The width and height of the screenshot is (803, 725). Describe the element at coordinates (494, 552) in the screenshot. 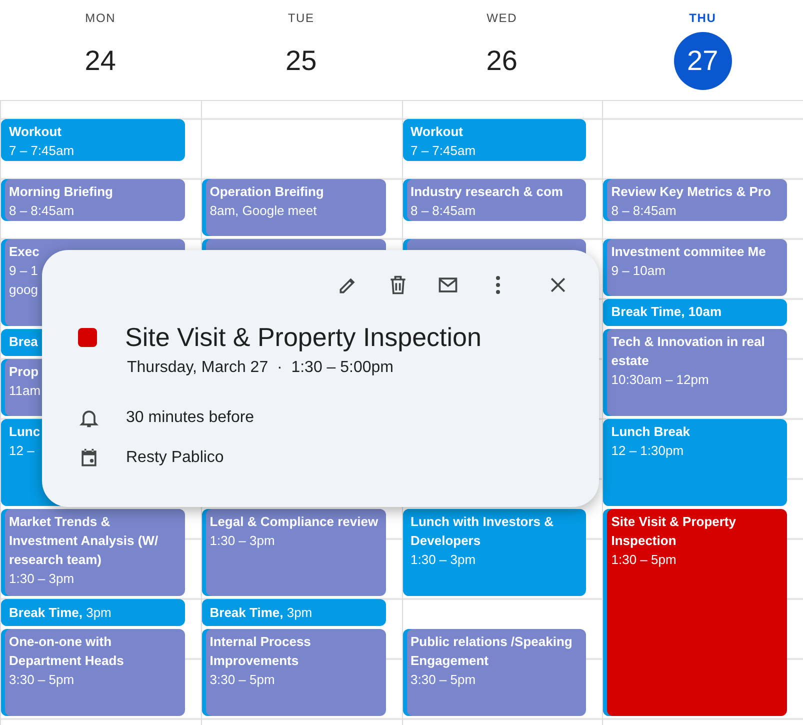

I see `calendar-event: Lunch with Investors & Developers 1:30 – 3pm` at that location.